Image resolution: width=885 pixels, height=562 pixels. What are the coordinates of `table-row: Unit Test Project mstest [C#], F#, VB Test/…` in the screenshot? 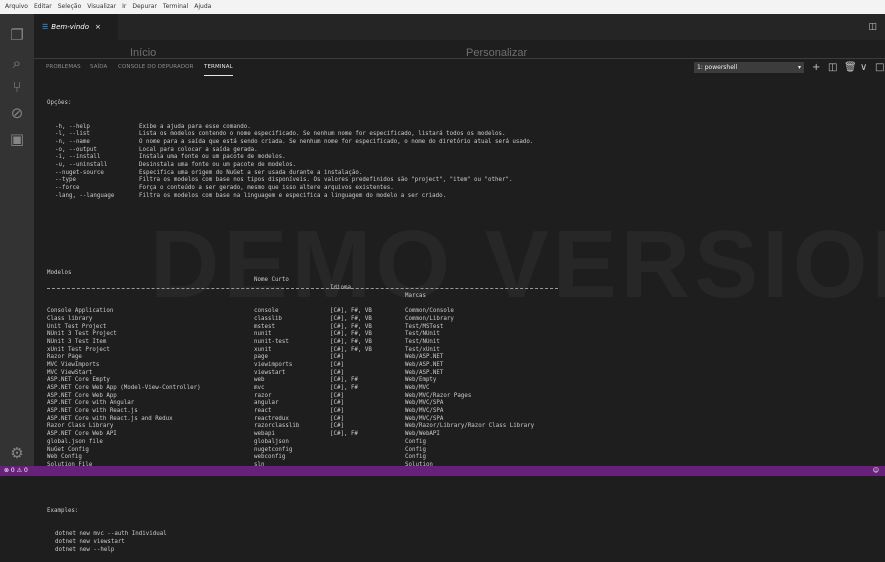 It's located at (462, 328).